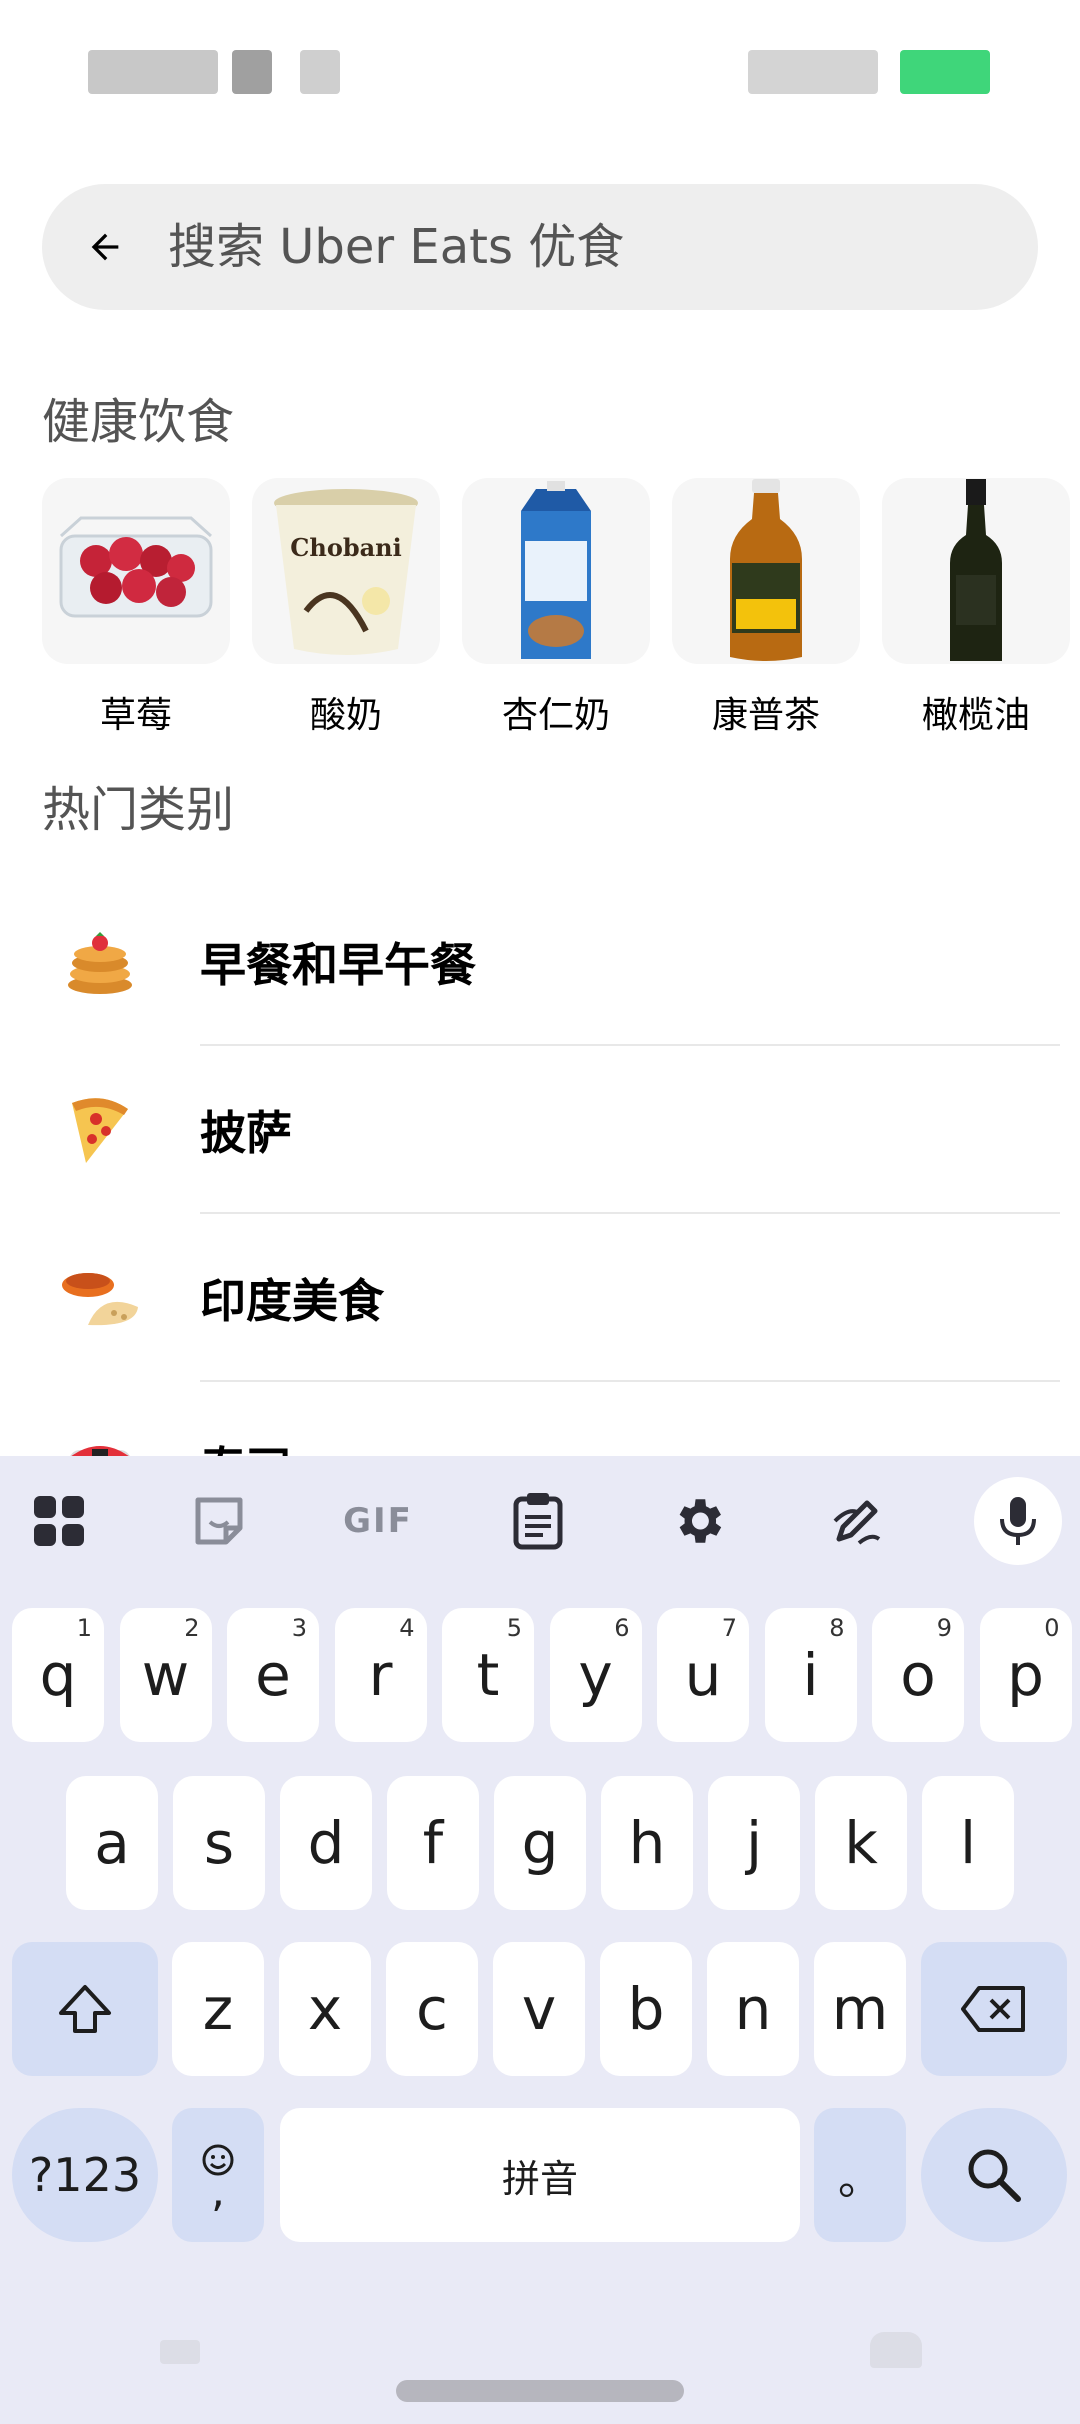 The image size is (1080, 2424). What do you see at coordinates (345, 547) in the screenshot?
I see `svg-text: Chobani` at bounding box center [345, 547].